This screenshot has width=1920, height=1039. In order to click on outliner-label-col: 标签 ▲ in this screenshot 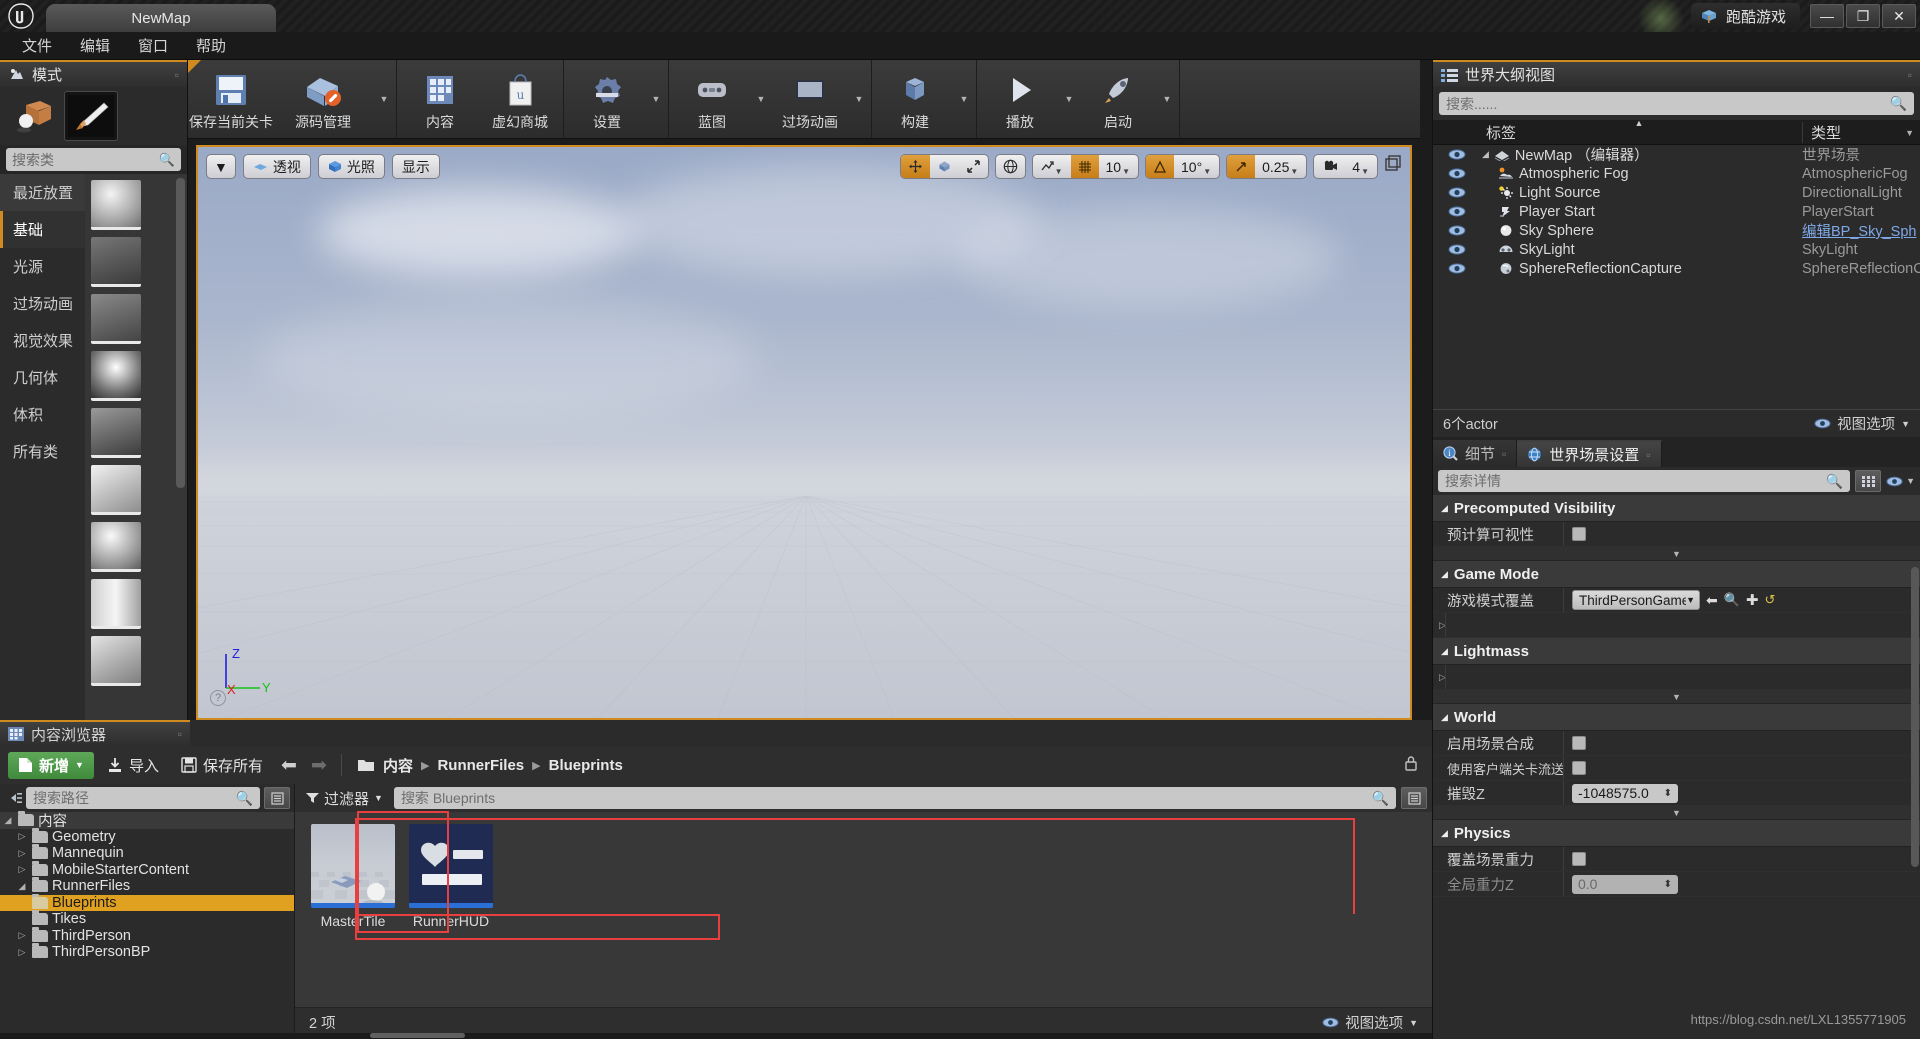, I will do `click(1641, 130)`.